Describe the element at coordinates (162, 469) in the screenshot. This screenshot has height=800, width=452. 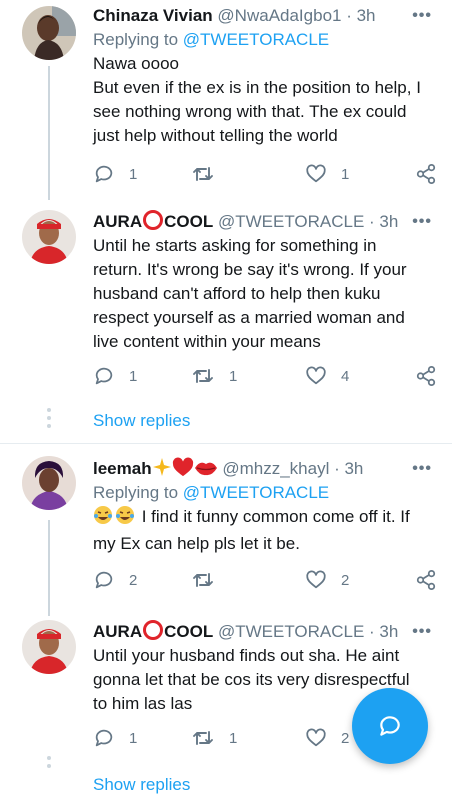
I see `sparkles-icon` at that location.